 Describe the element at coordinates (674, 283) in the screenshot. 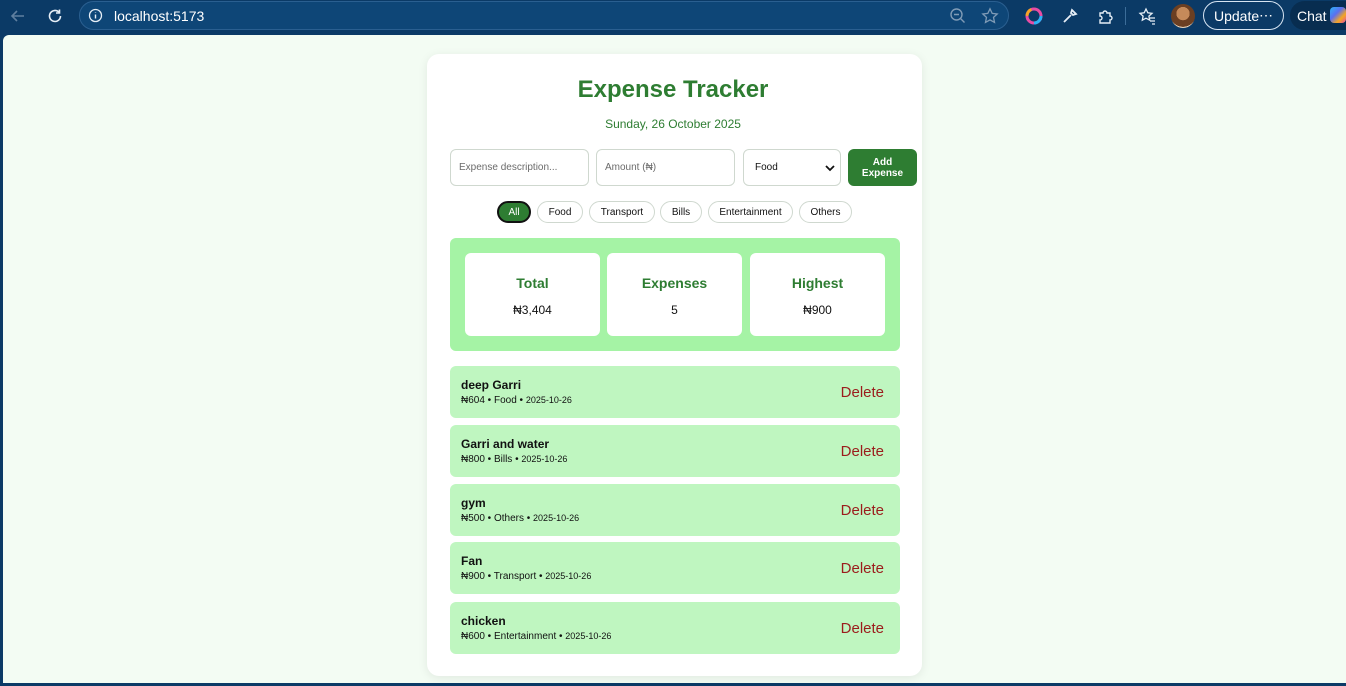

I see `stat-label: Expenses` at that location.